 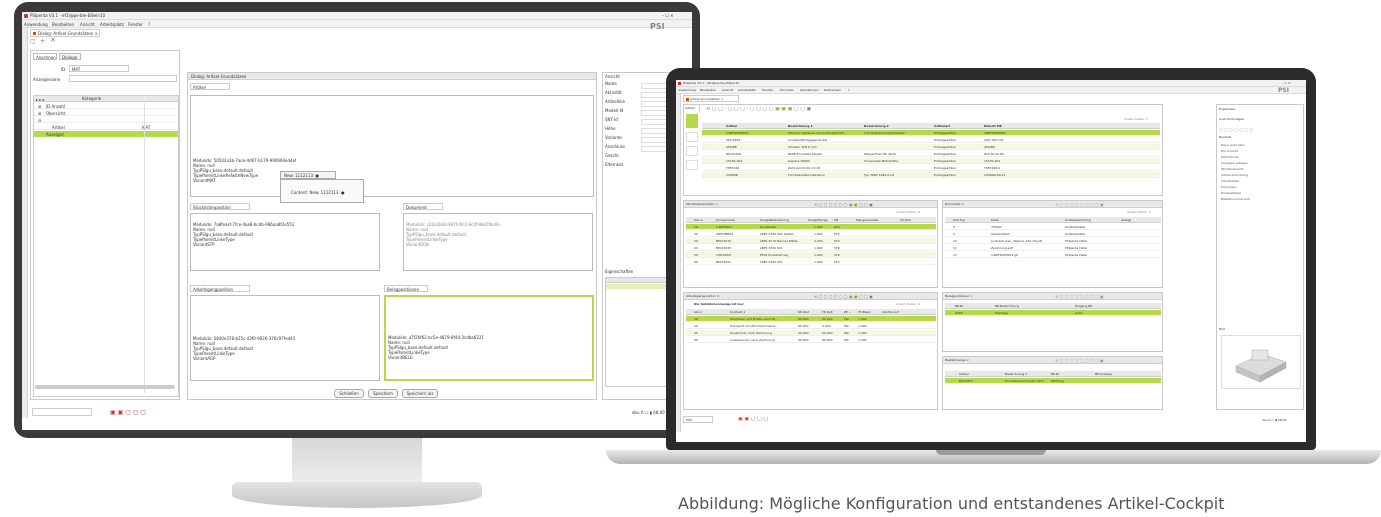 What do you see at coordinates (1286, 83) in the screenshot?
I see `laptop-window-controls: – ☐ ✕` at bounding box center [1286, 83].